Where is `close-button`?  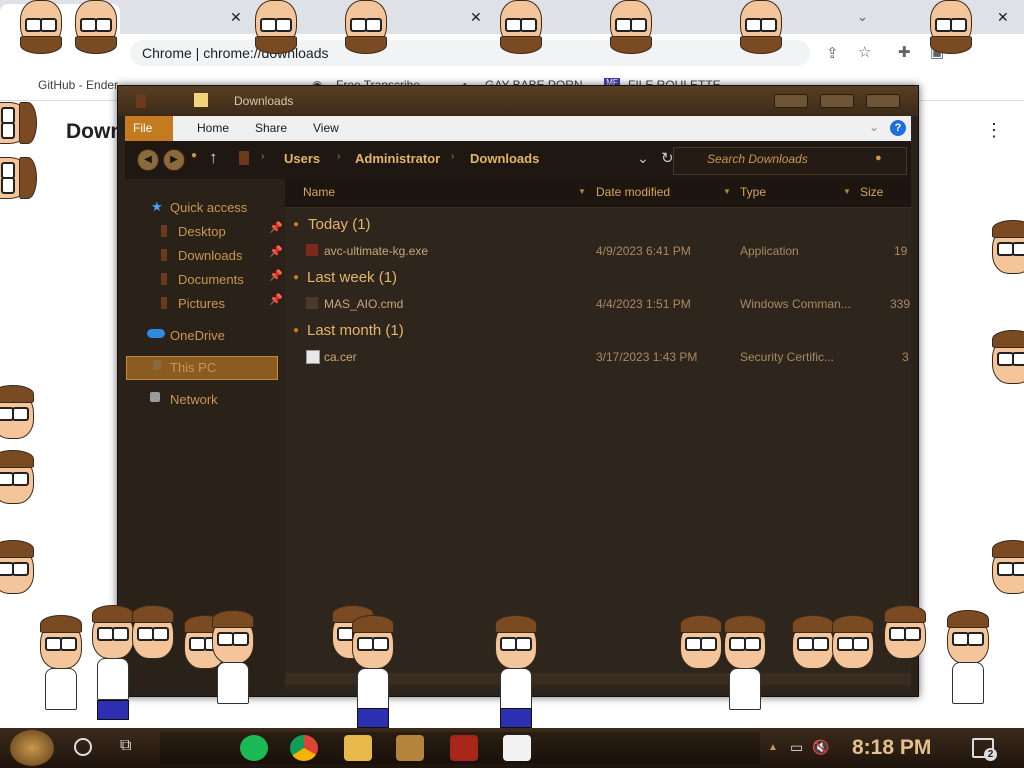 close-button is located at coordinates (883, 101).